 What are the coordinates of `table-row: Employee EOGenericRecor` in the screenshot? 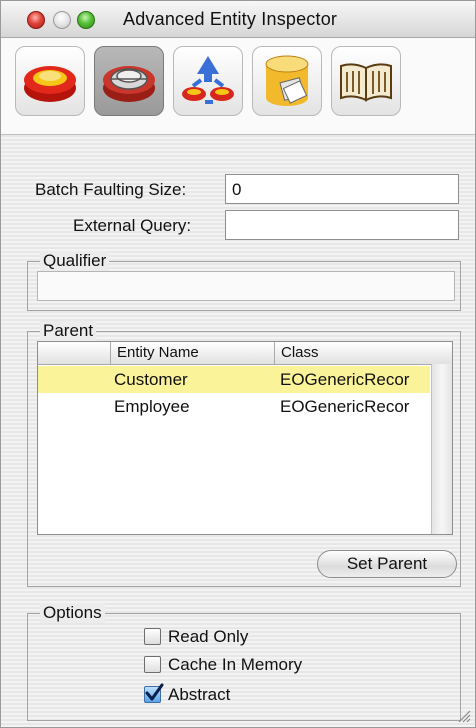 It's located at (234, 406).